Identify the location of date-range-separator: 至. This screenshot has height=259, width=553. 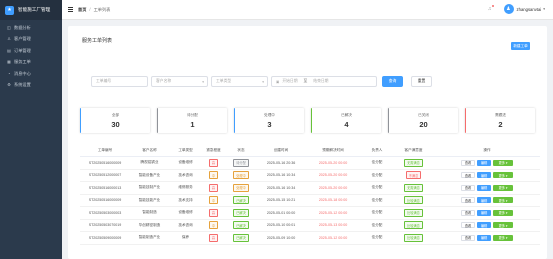
(305, 81).